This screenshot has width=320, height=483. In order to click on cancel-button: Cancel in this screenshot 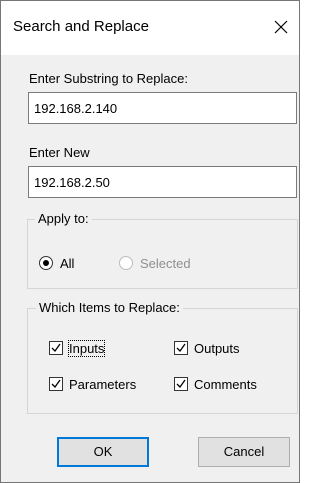, I will do `click(244, 452)`.